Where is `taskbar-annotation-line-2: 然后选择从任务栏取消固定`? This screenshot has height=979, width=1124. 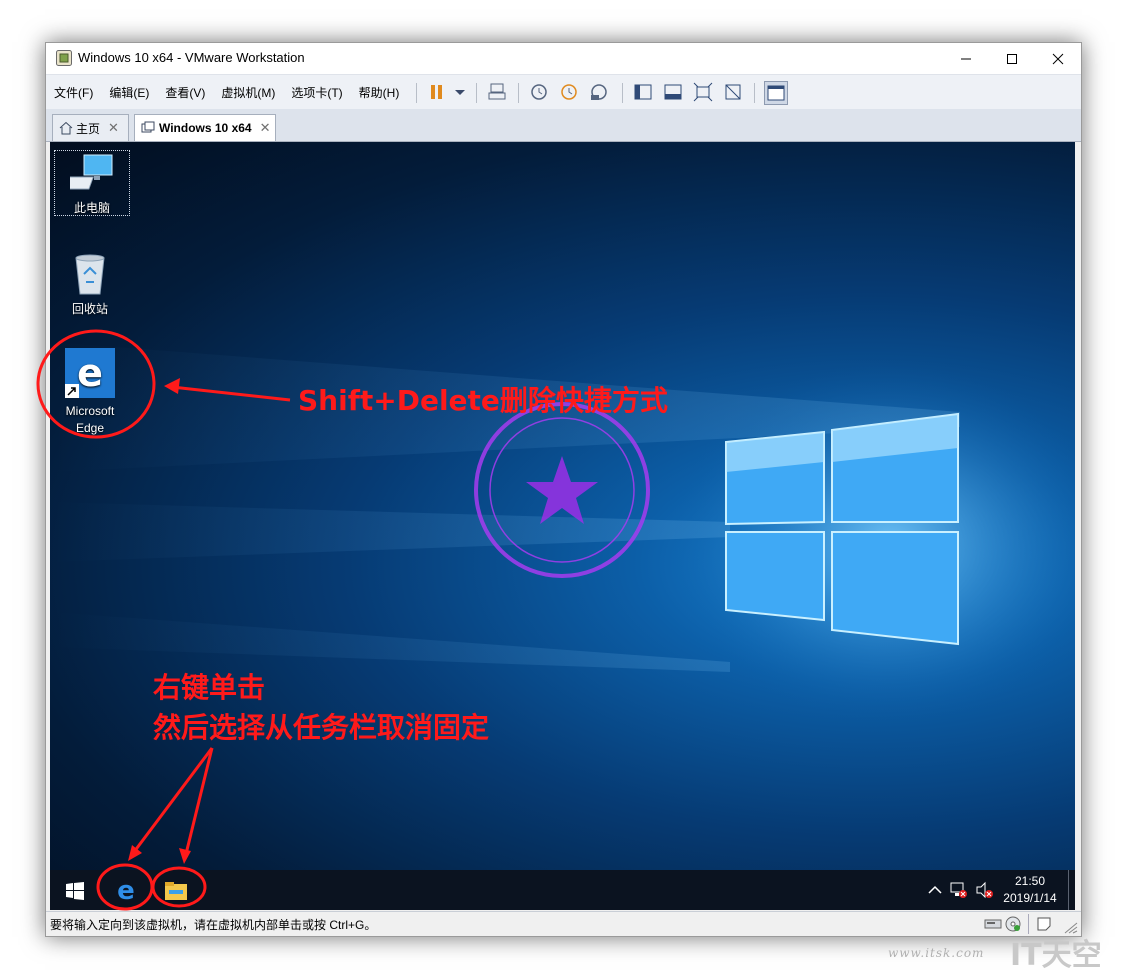
taskbar-annotation-line-2: 然后选择从任务栏取消固定 is located at coordinates (321, 727).